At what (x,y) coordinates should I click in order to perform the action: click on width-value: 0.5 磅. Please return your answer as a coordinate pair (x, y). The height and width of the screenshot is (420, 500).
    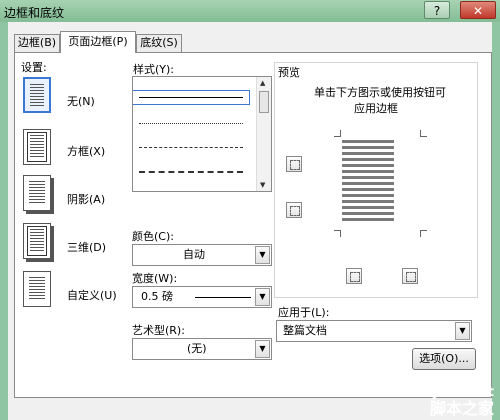
    Looking at the image, I should click on (157, 296).